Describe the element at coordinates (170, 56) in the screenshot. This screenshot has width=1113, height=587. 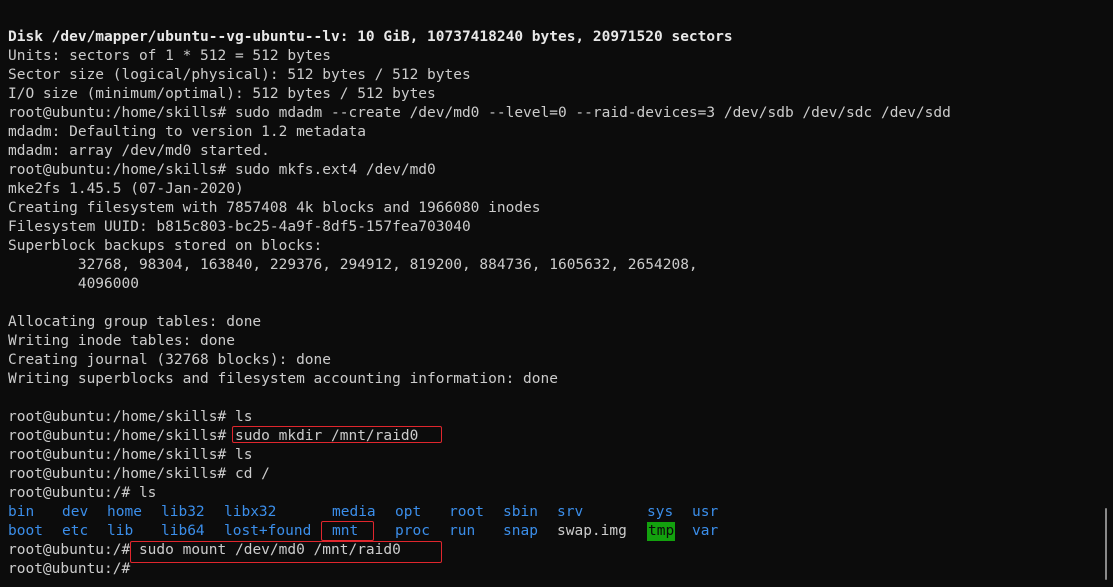
I see `terminal-line: Units: sectors of 1 * 512 = 512 bytes` at that location.